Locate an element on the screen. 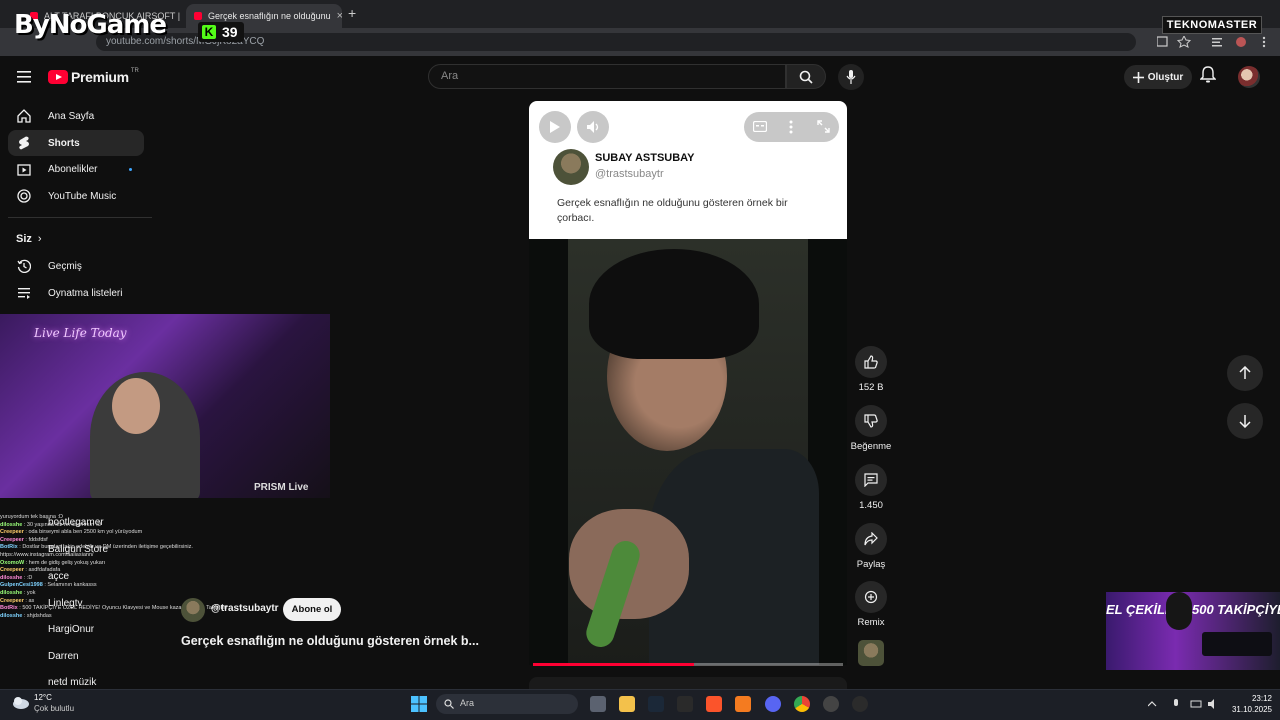 Image resolution: width=1280 pixels, height=720 pixels. address-bar: youtube.com/shorts/MGJjKo2aYCQ is located at coordinates (616, 42).